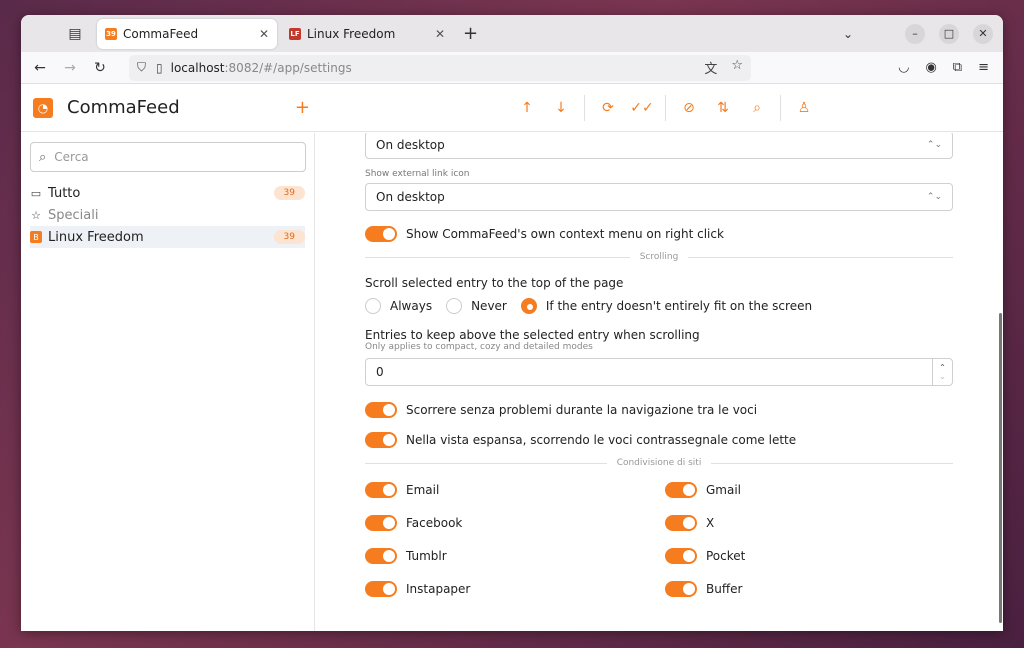 Image resolution: width=1024 pixels, height=648 pixels. I want to click on tab-linux-freedom: LF Linux Freedom ✕, so click(367, 34).